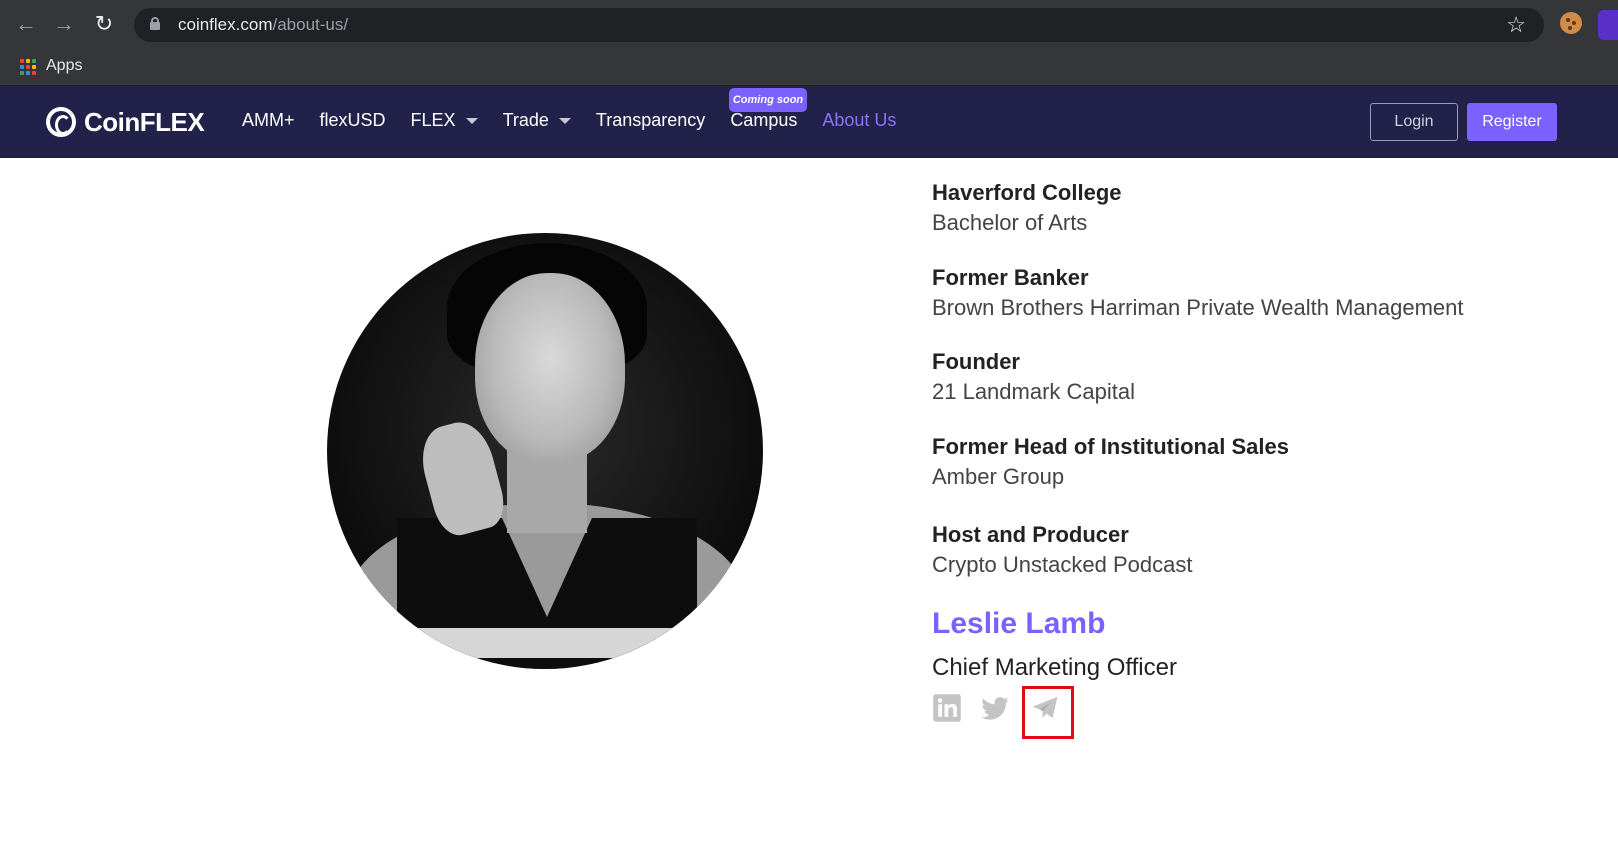 The height and width of the screenshot is (845, 1618). I want to click on url-domain: coinflex.com, so click(225, 24).